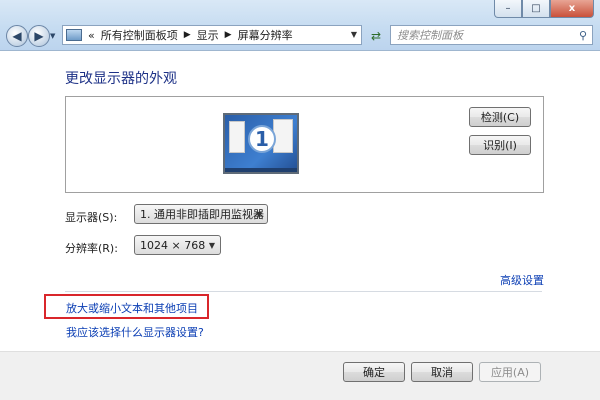  I want to click on breadcrumb-resolution: 屏幕分辨率, so click(265, 35).